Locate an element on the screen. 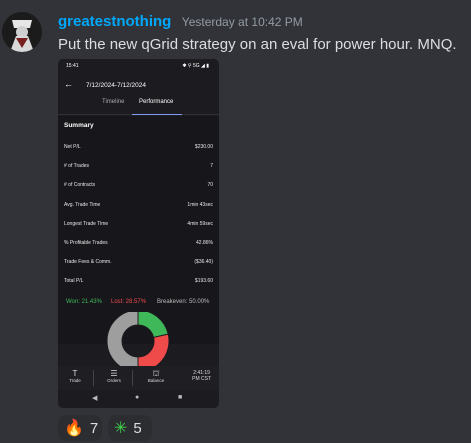 This screenshot has height=443, width=471. row-value: ($36.40) is located at coordinates (203, 262).